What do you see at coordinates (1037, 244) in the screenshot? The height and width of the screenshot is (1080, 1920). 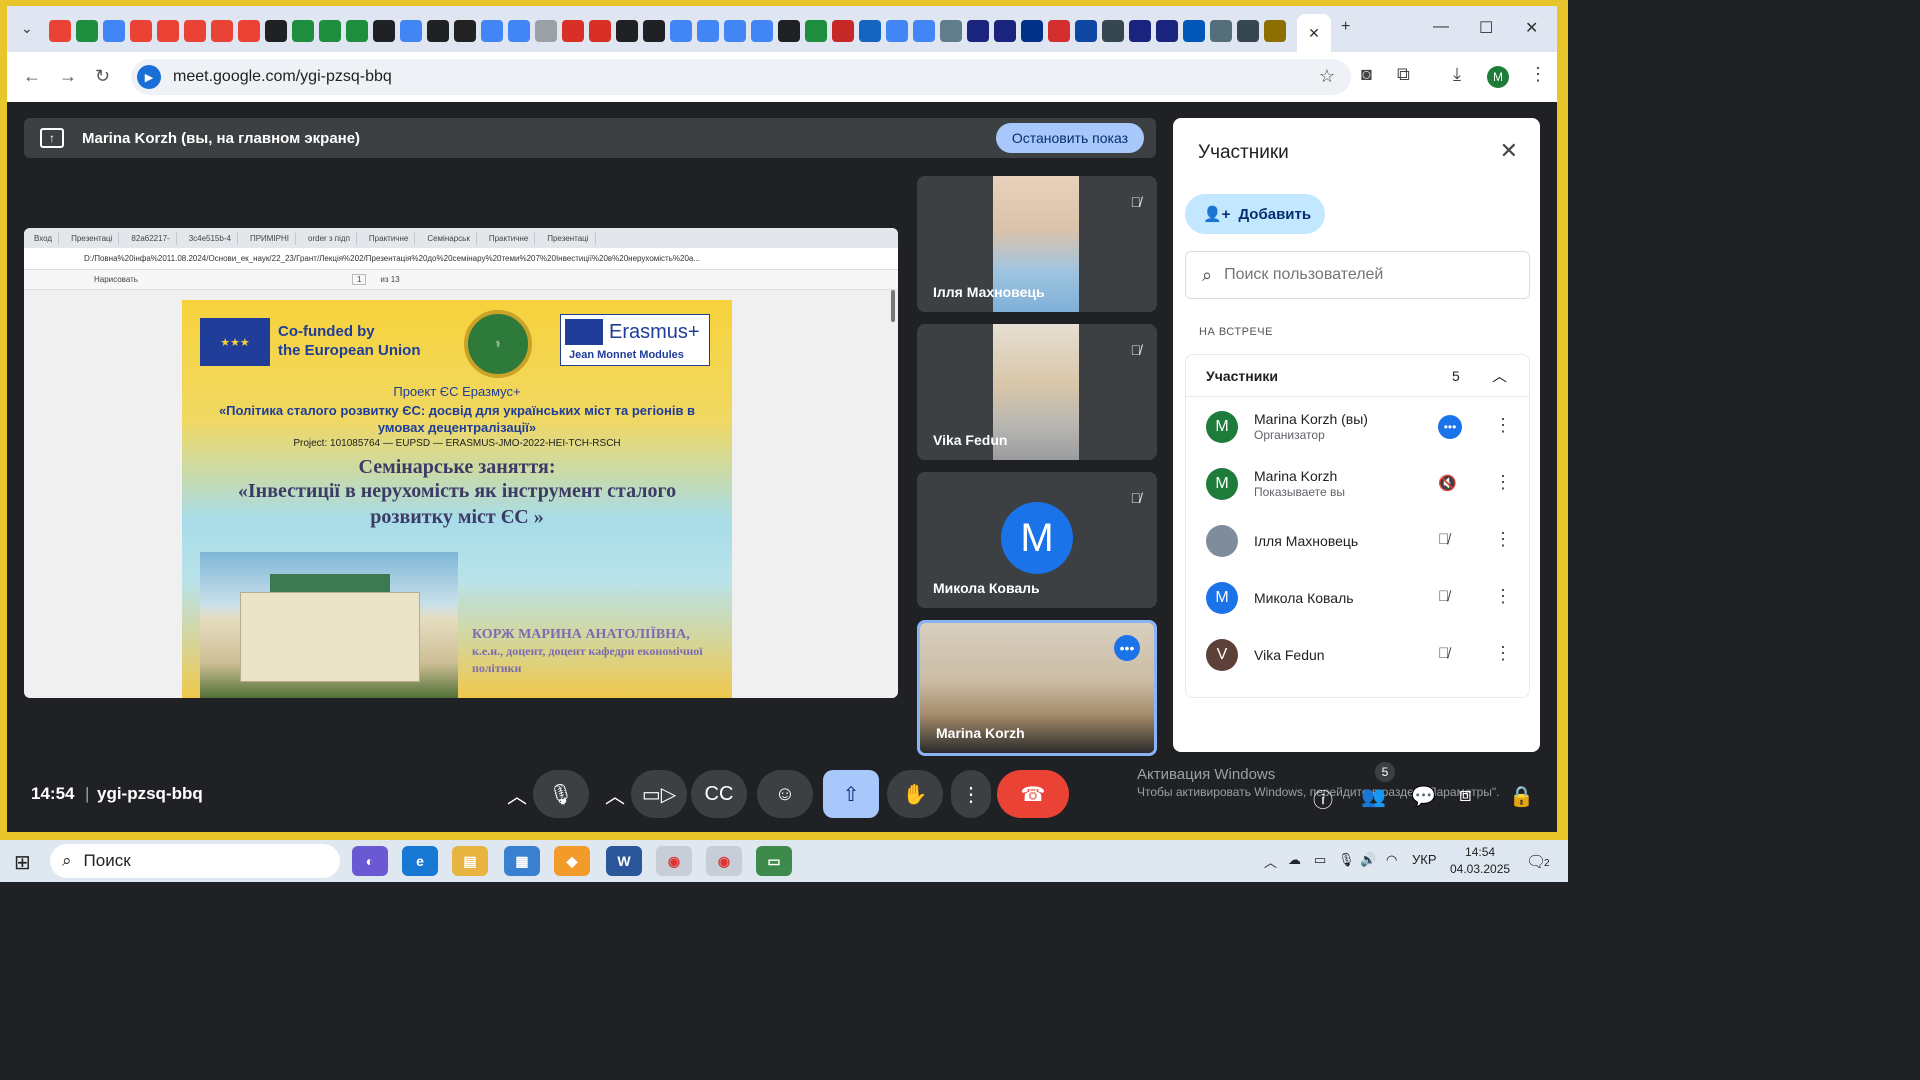 I see `participant-tile: 🎙̸ Ілля Махновець` at bounding box center [1037, 244].